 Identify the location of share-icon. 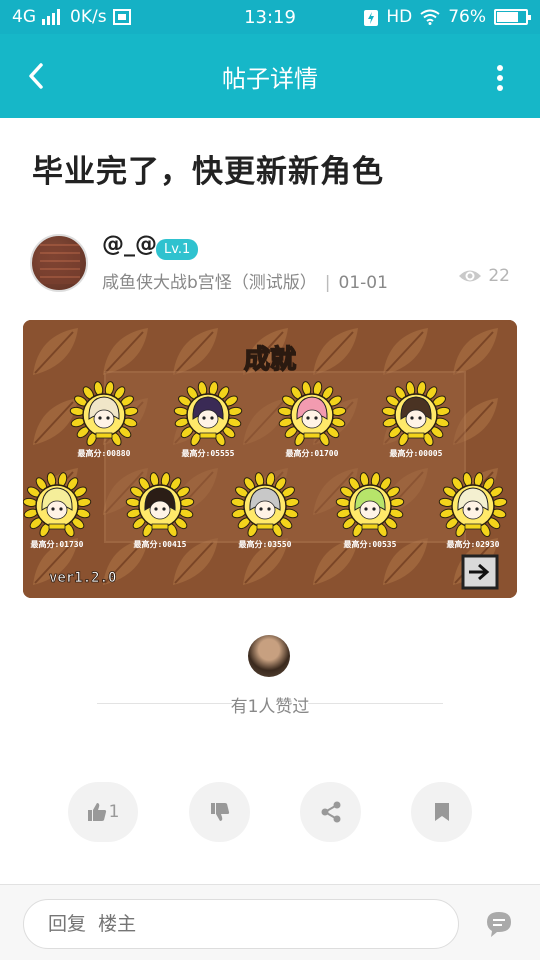
(330, 812).